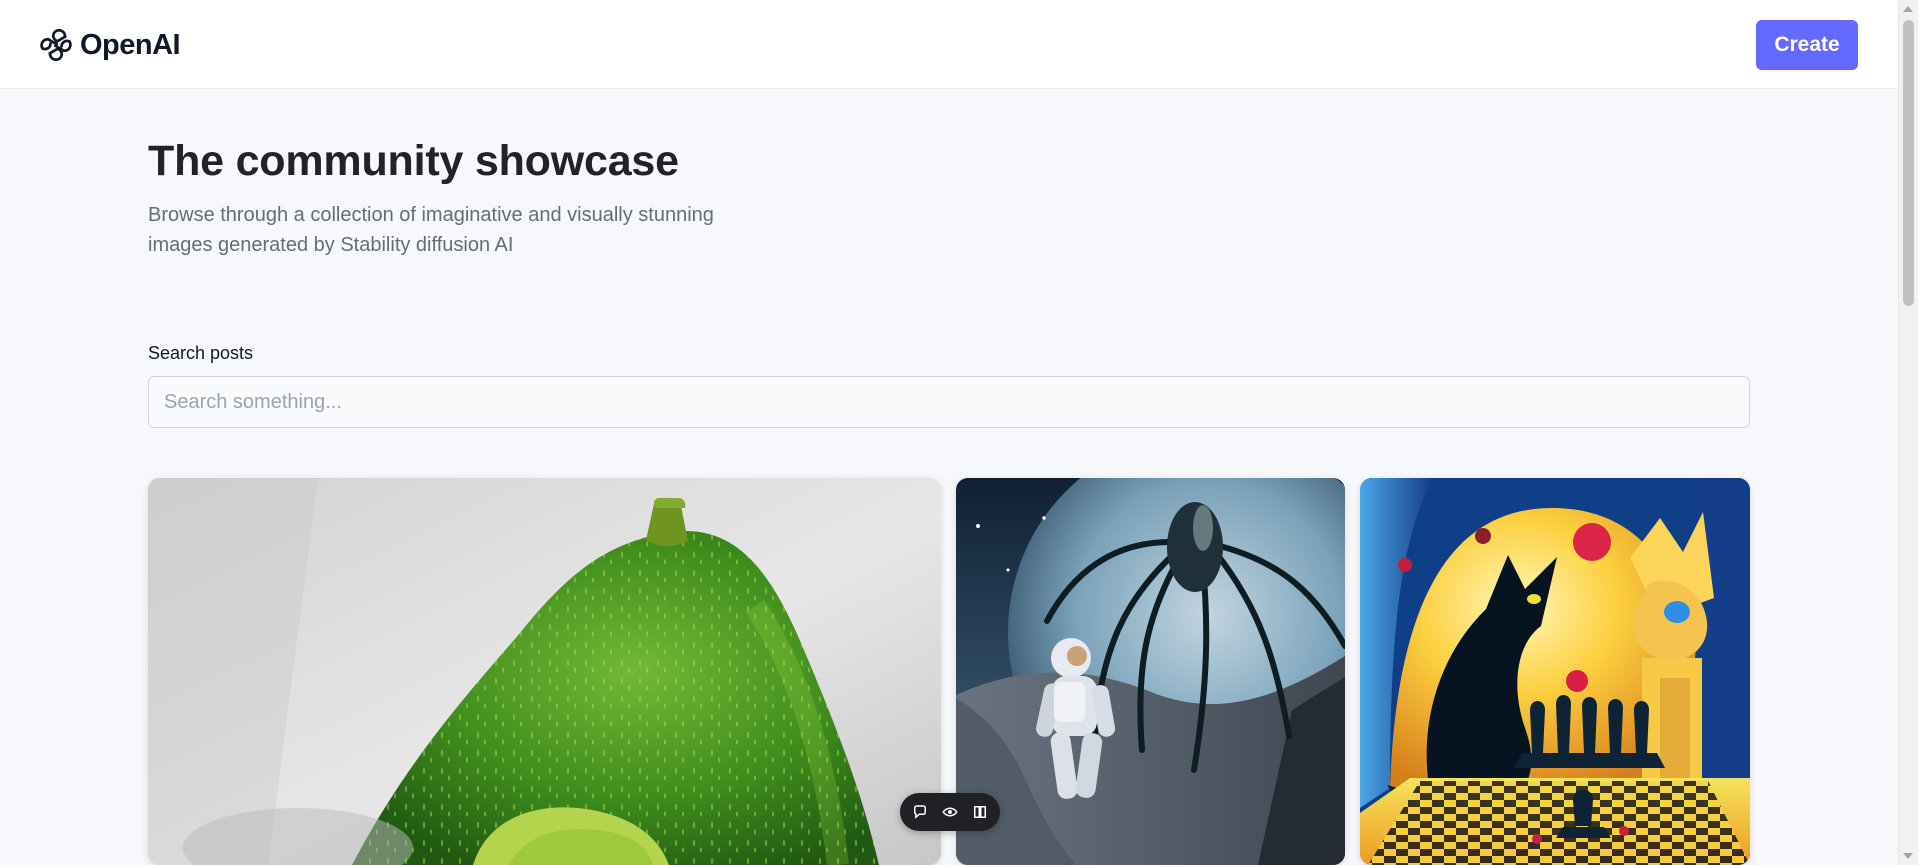 Image resolution: width=1918 pixels, height=865 pixels. I want to click on surreal-cat-chess-image, so click(1555, 671).